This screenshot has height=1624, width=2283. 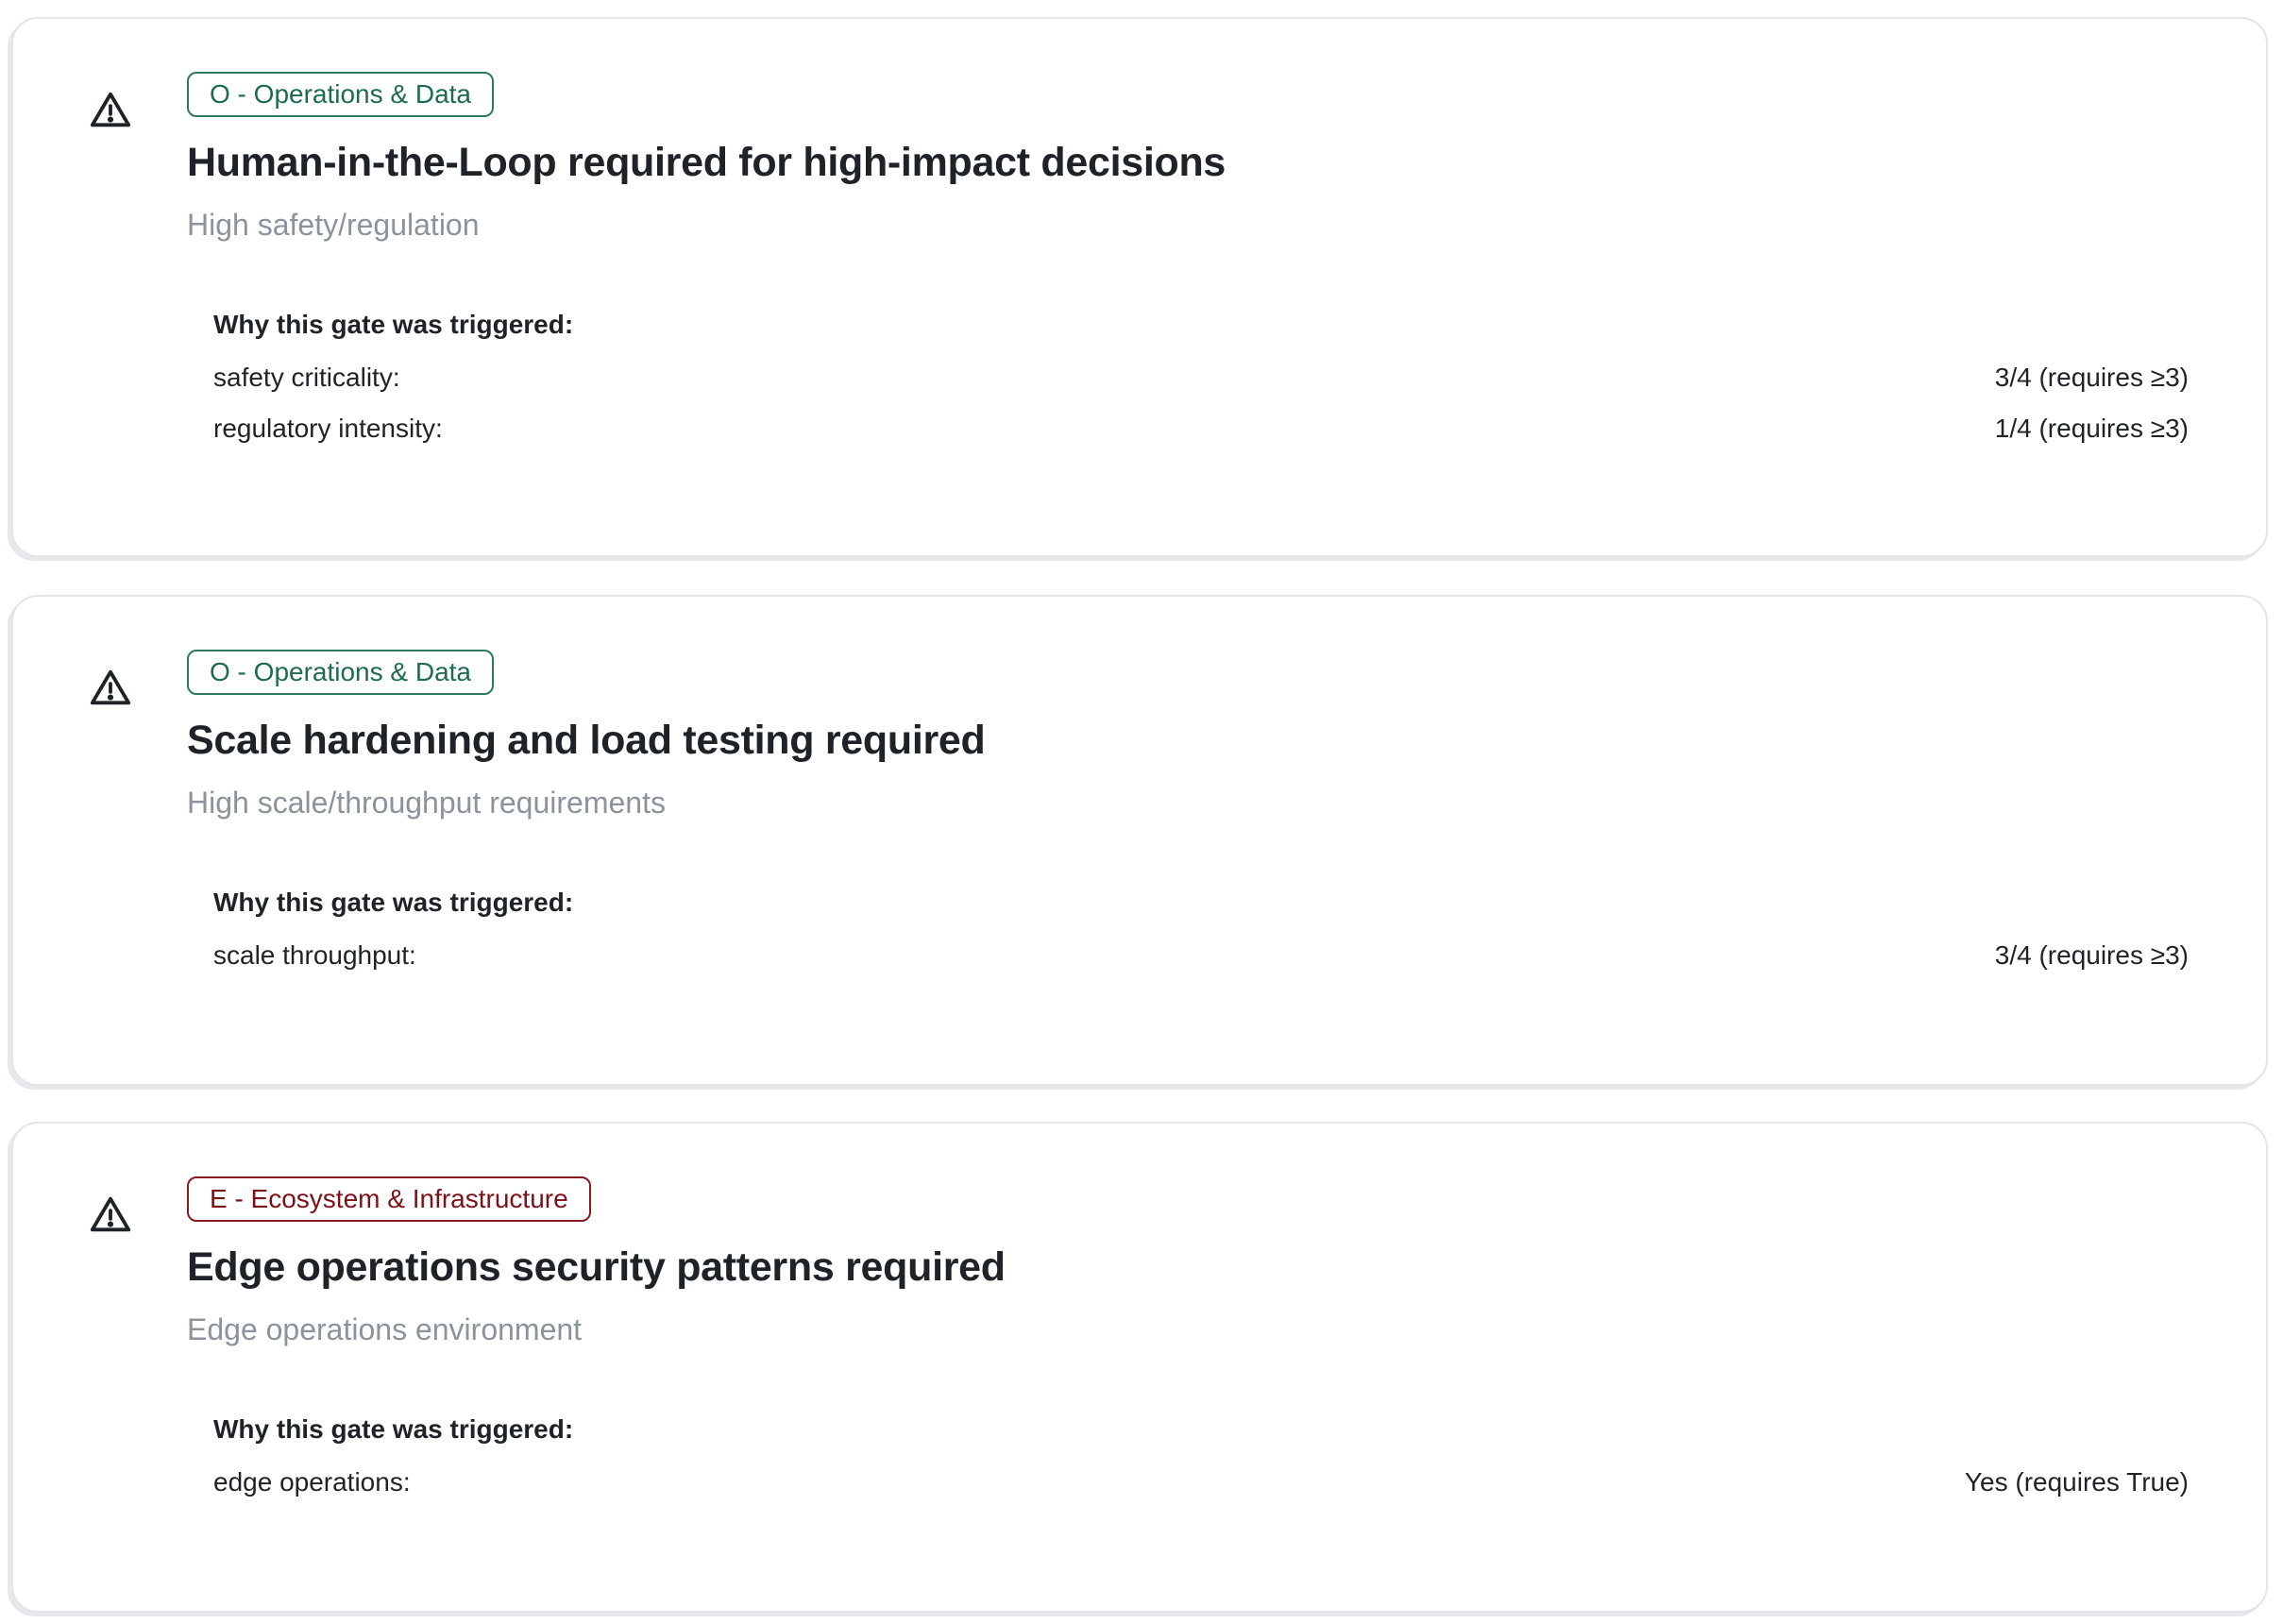 What do you see at coordinates (385, 1329) in the screenshot?
I see `gate-subtitle: Edge operations environment` at bounding box center [385, 1329].